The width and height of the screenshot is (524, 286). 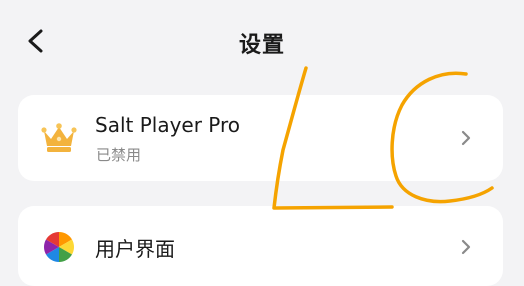 I want to click on color-palette-icon, so click(x=59, y=247).